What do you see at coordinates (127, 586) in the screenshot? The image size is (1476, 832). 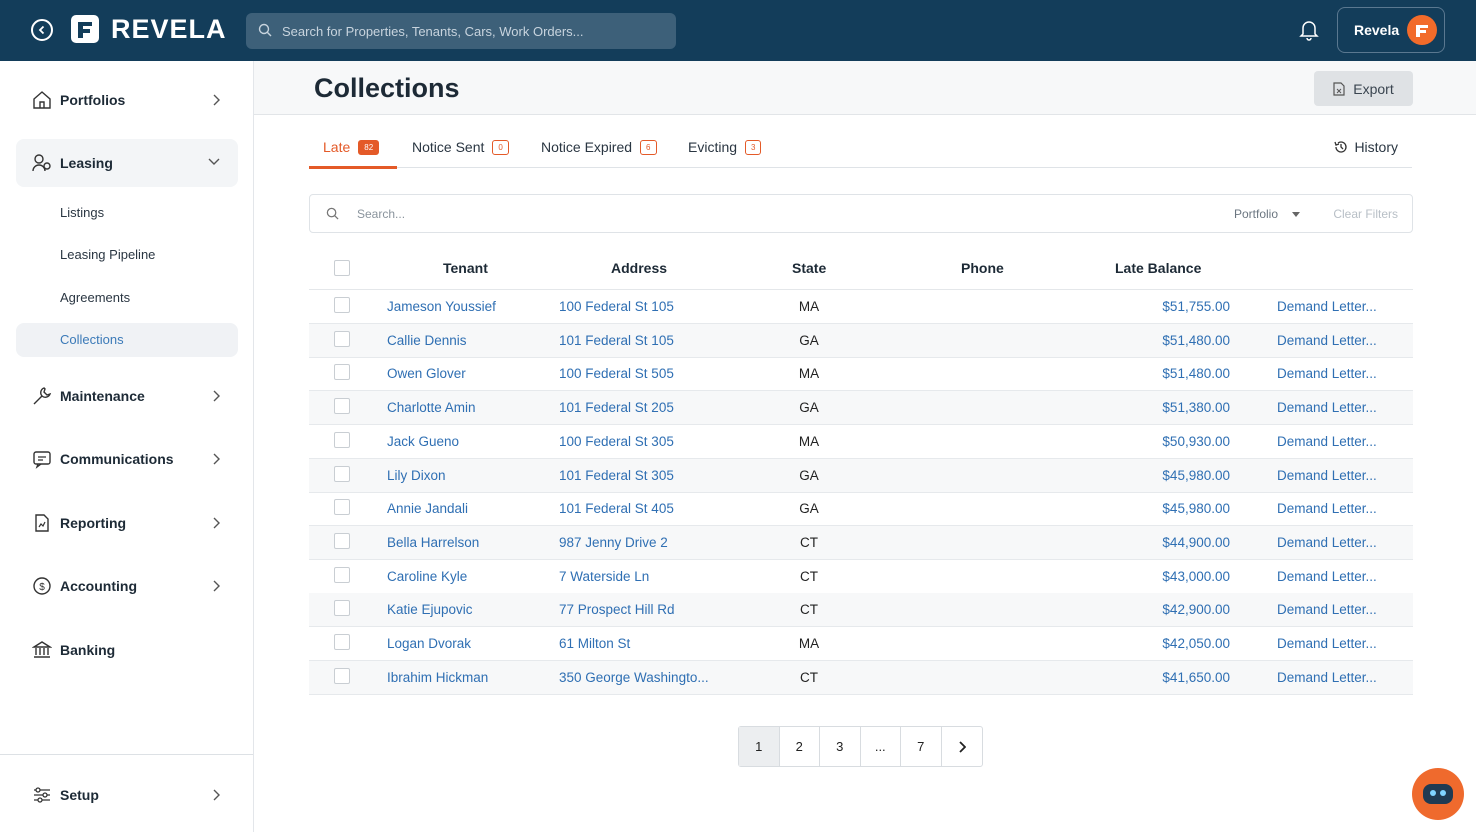 I see `sidebar-item-accounting: $ Accounting` at bounding box center [127, 586].